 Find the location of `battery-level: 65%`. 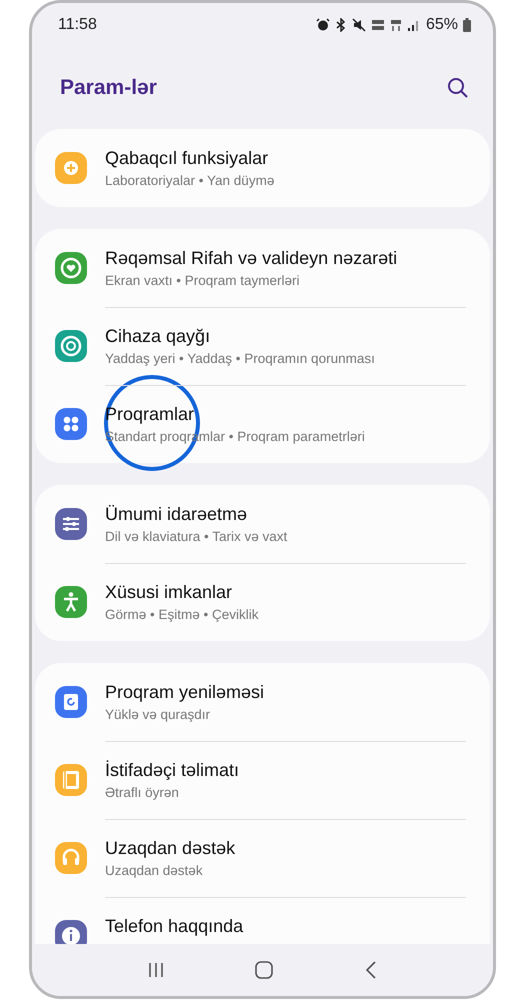

battery-level: 65% is located at coordinates (442, 25).